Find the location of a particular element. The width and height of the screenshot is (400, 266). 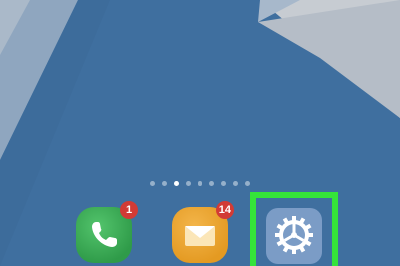

email-app-button: 14 is located at coordinates (203, 232).